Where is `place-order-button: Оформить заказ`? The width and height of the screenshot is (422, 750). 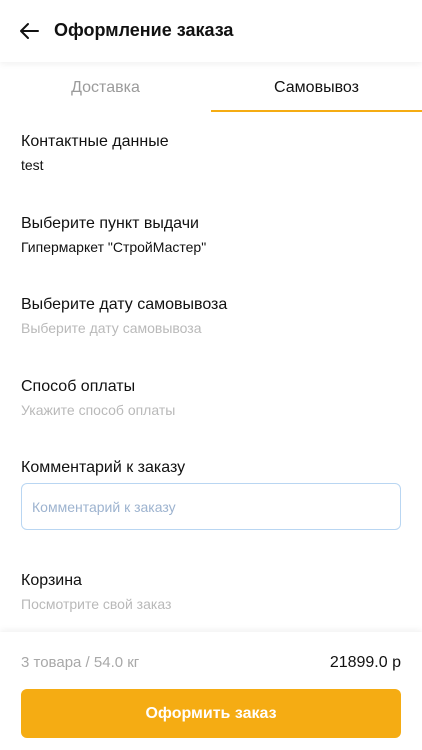 place-order-button: Оформить заказ is located at coordinates (211, 713).